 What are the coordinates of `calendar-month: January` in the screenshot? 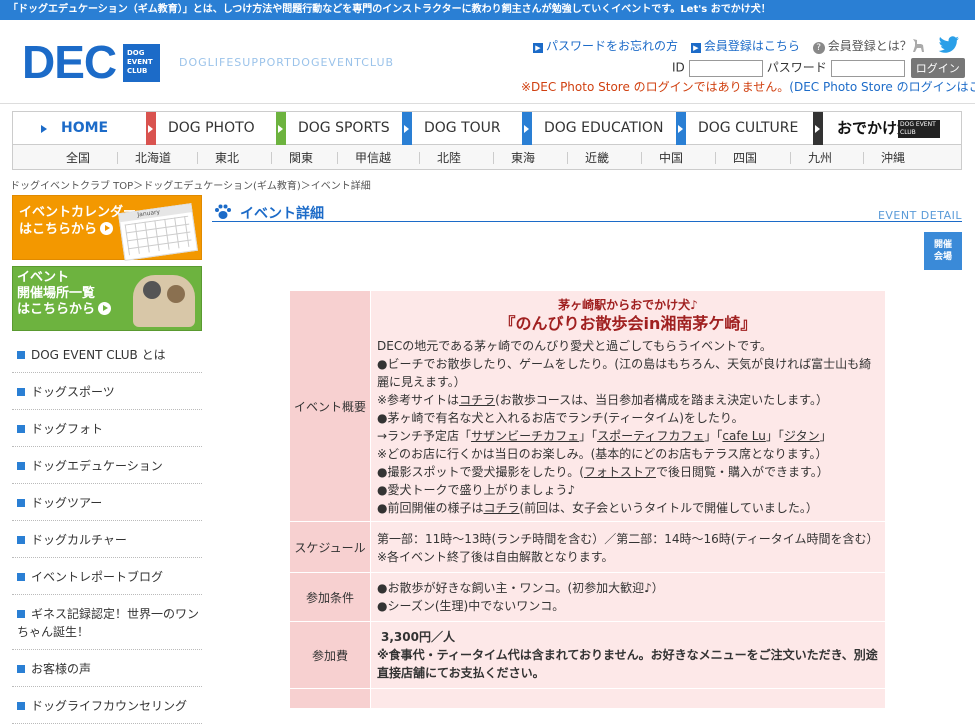 It's located at (148, 213).